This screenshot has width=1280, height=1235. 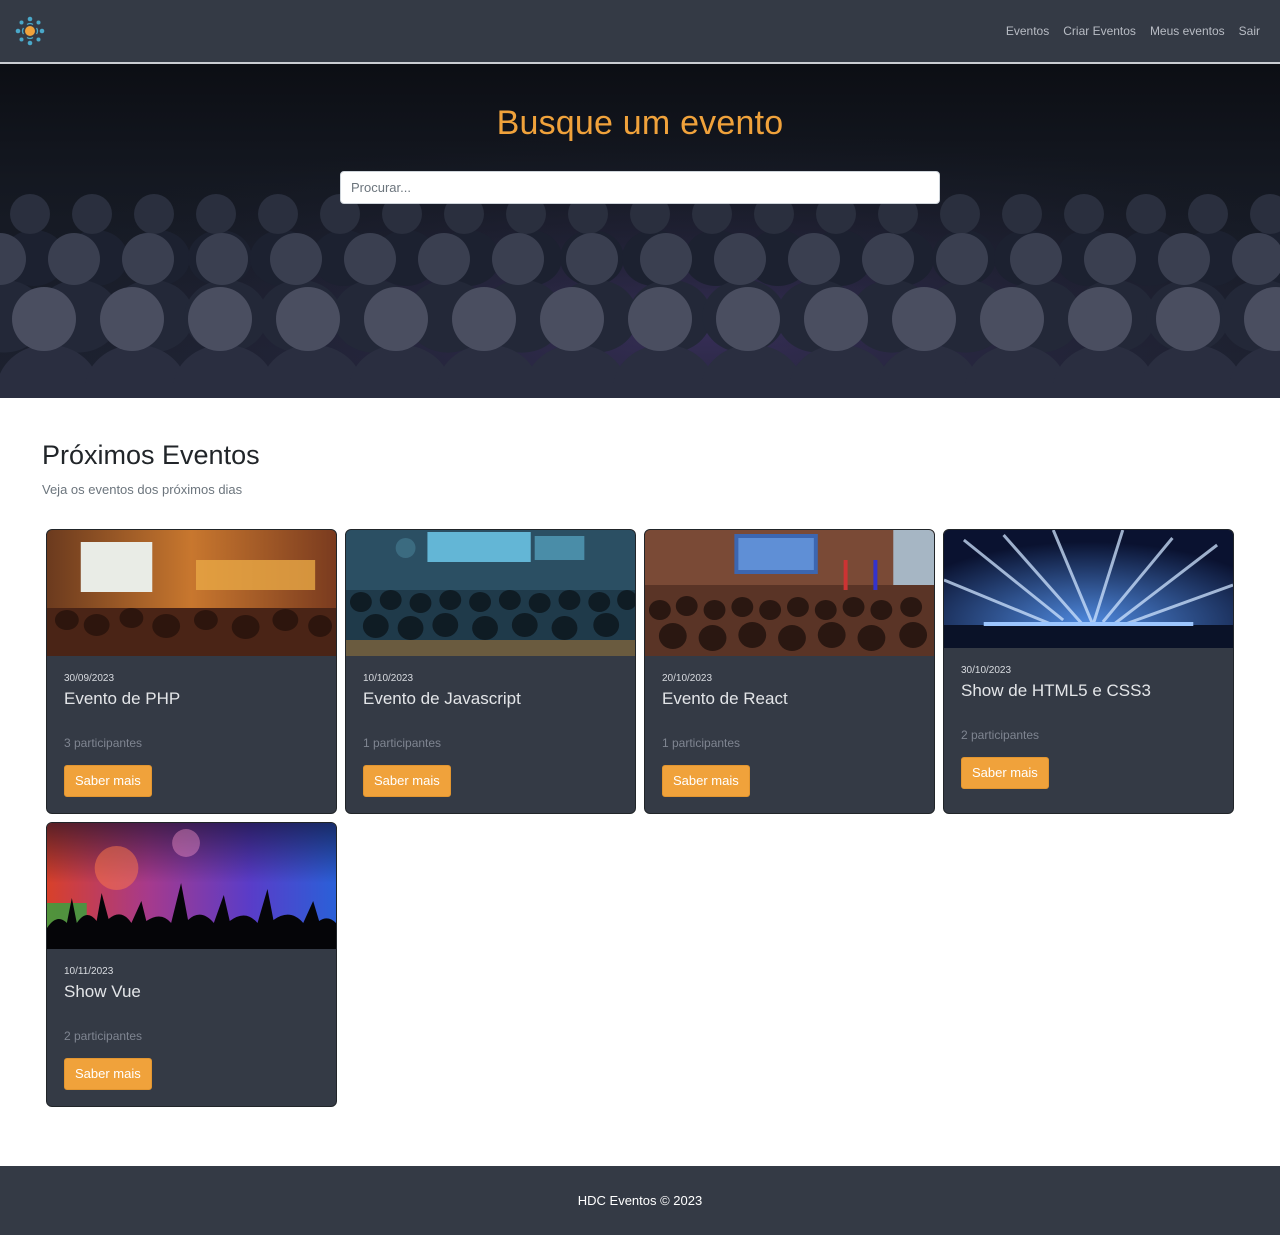 What do you see at coordinates (89, 678) in the screenshot?
I see `card-date: 30/09/2023` at bounding box center [89, 678].